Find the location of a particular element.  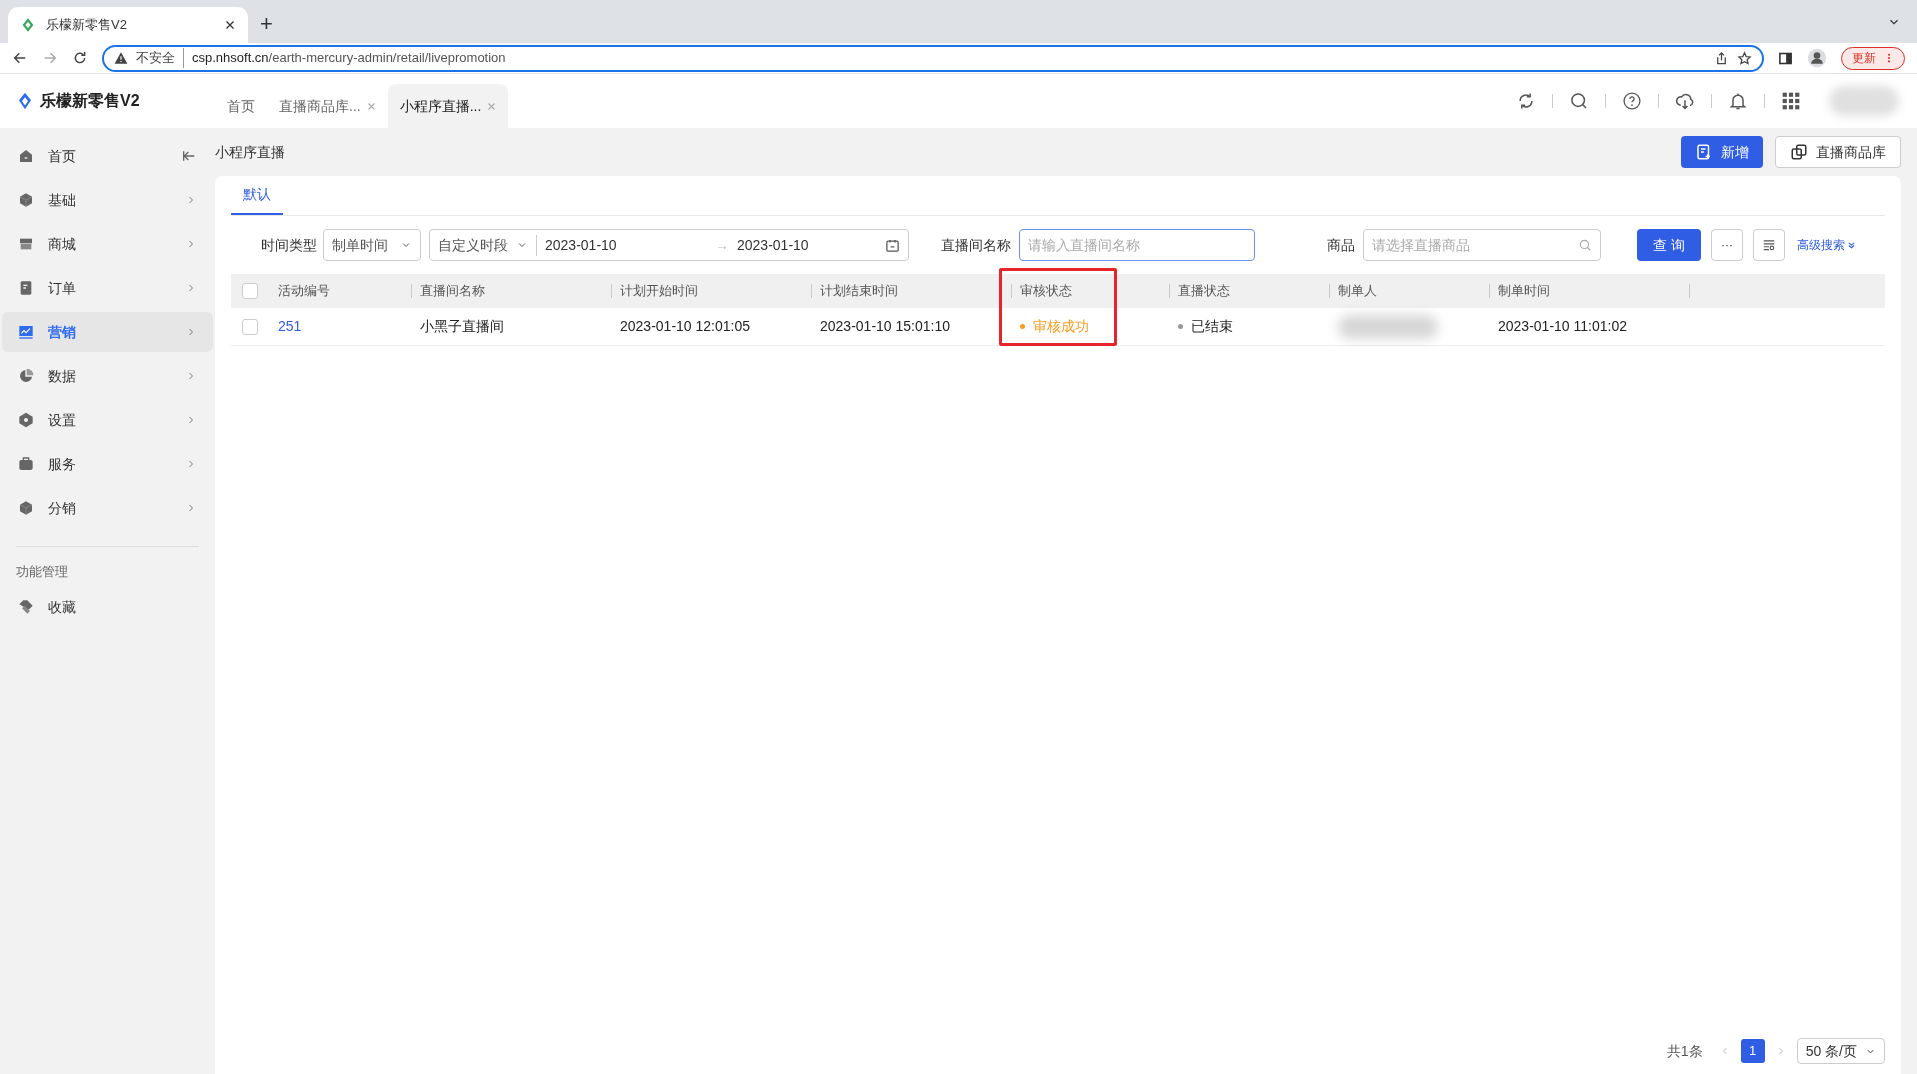

update-button: 更新 is located at coordinates (1873, 58).